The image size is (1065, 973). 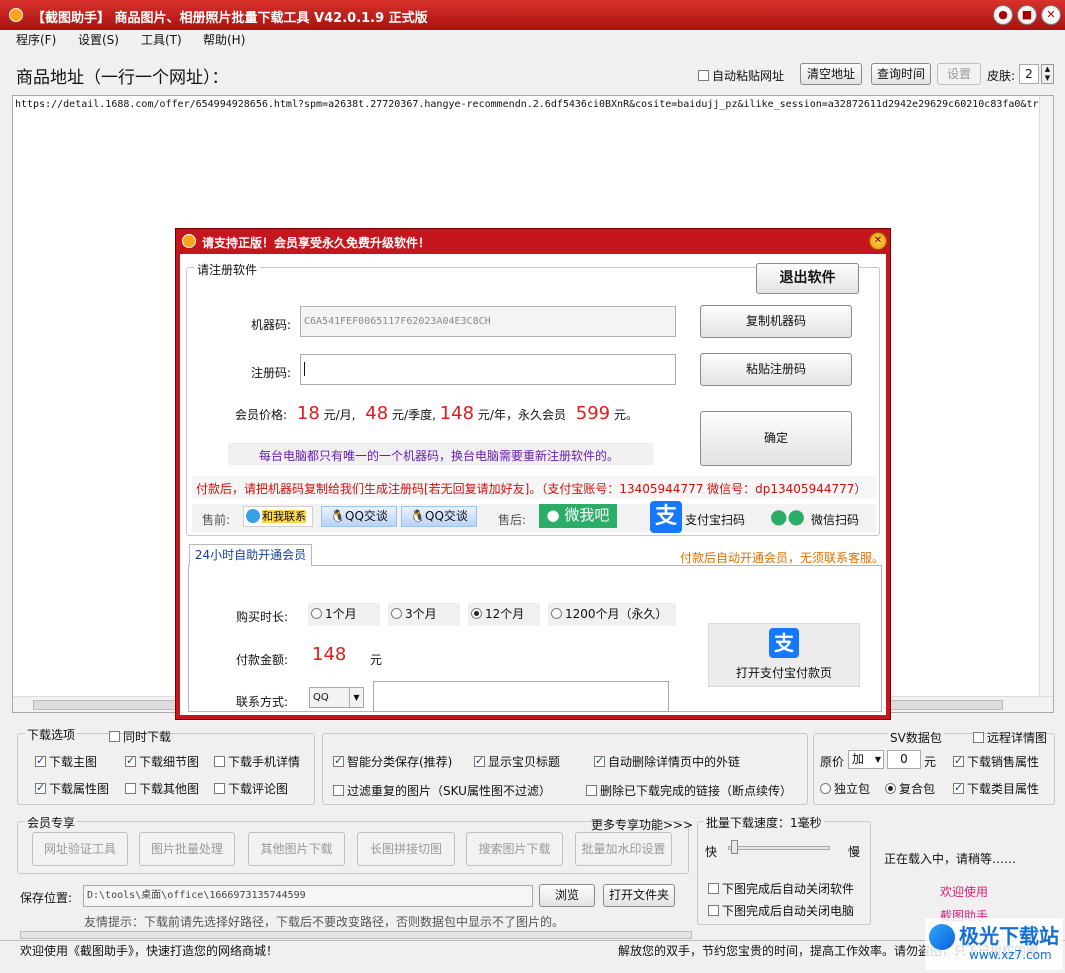 What do you see at coordinates (964, 892) in the screenshot?
I see `welcome-text-1: 欢迎使用` at bounding box center [964, 892].